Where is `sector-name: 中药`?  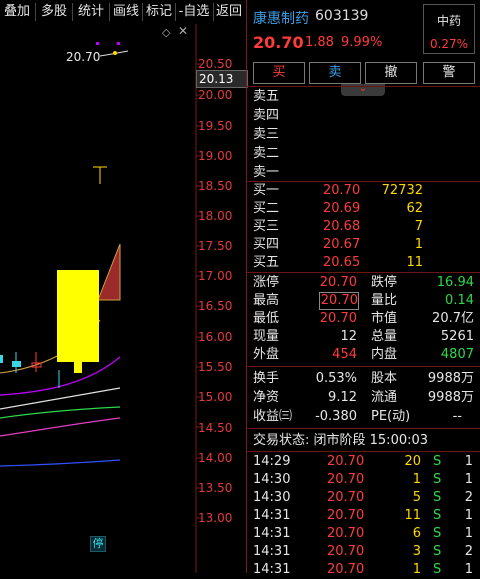
sector-name: 中药 is located at coordinates (448, 21).